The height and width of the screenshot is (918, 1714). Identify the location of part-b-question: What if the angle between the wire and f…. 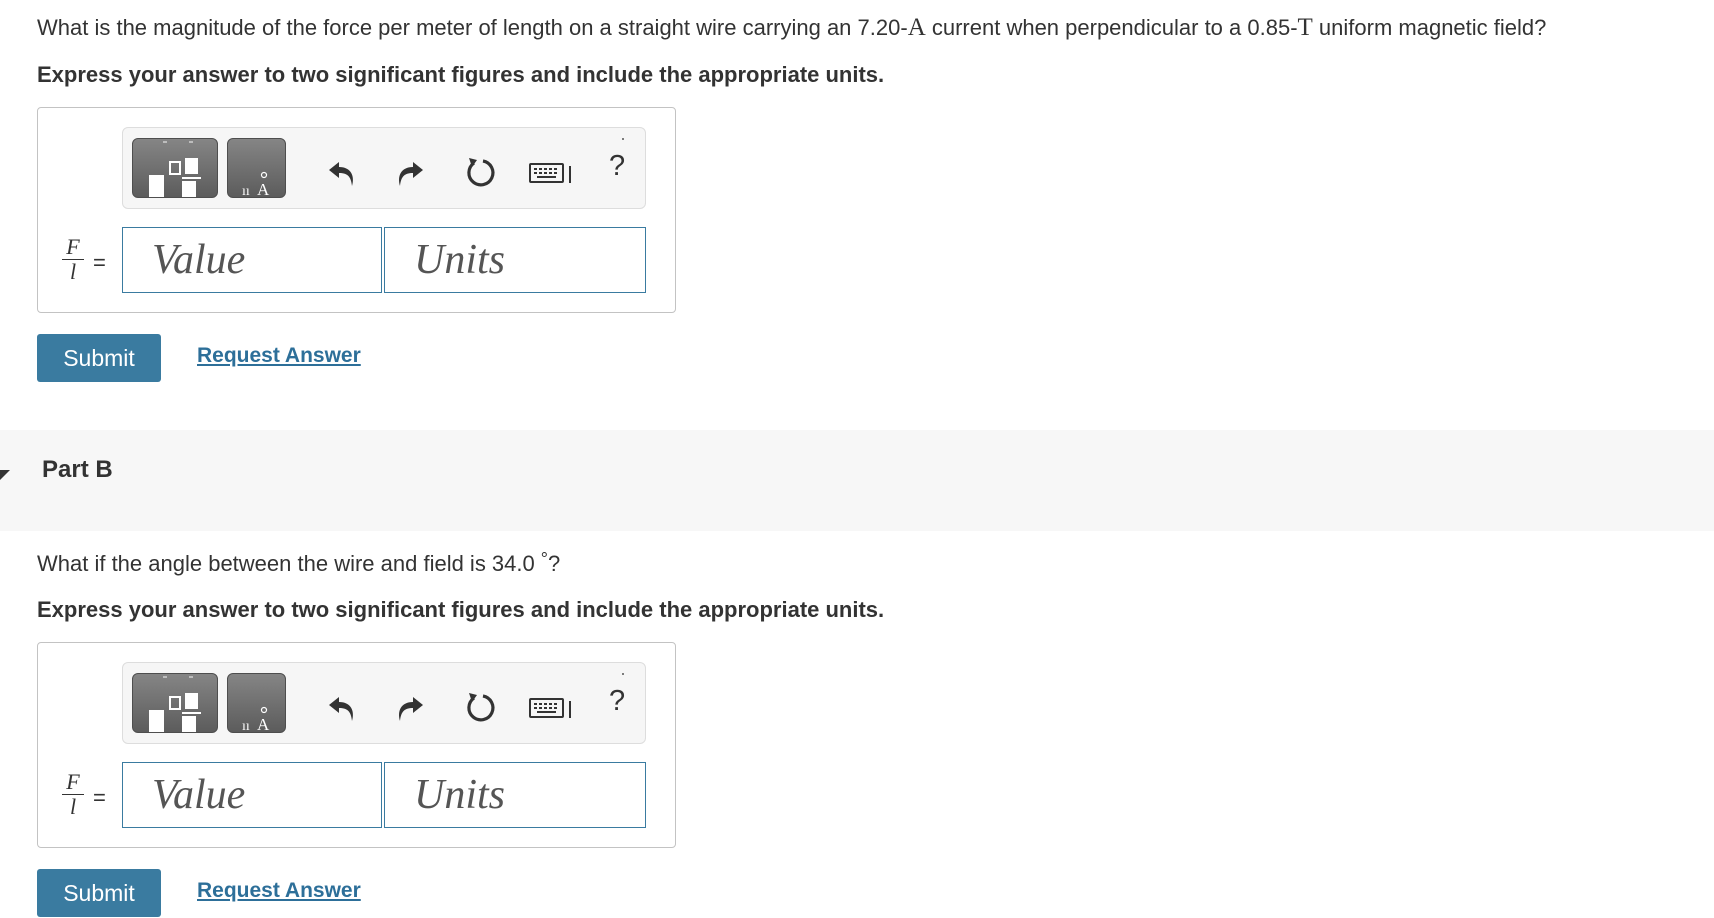
(298, 564).